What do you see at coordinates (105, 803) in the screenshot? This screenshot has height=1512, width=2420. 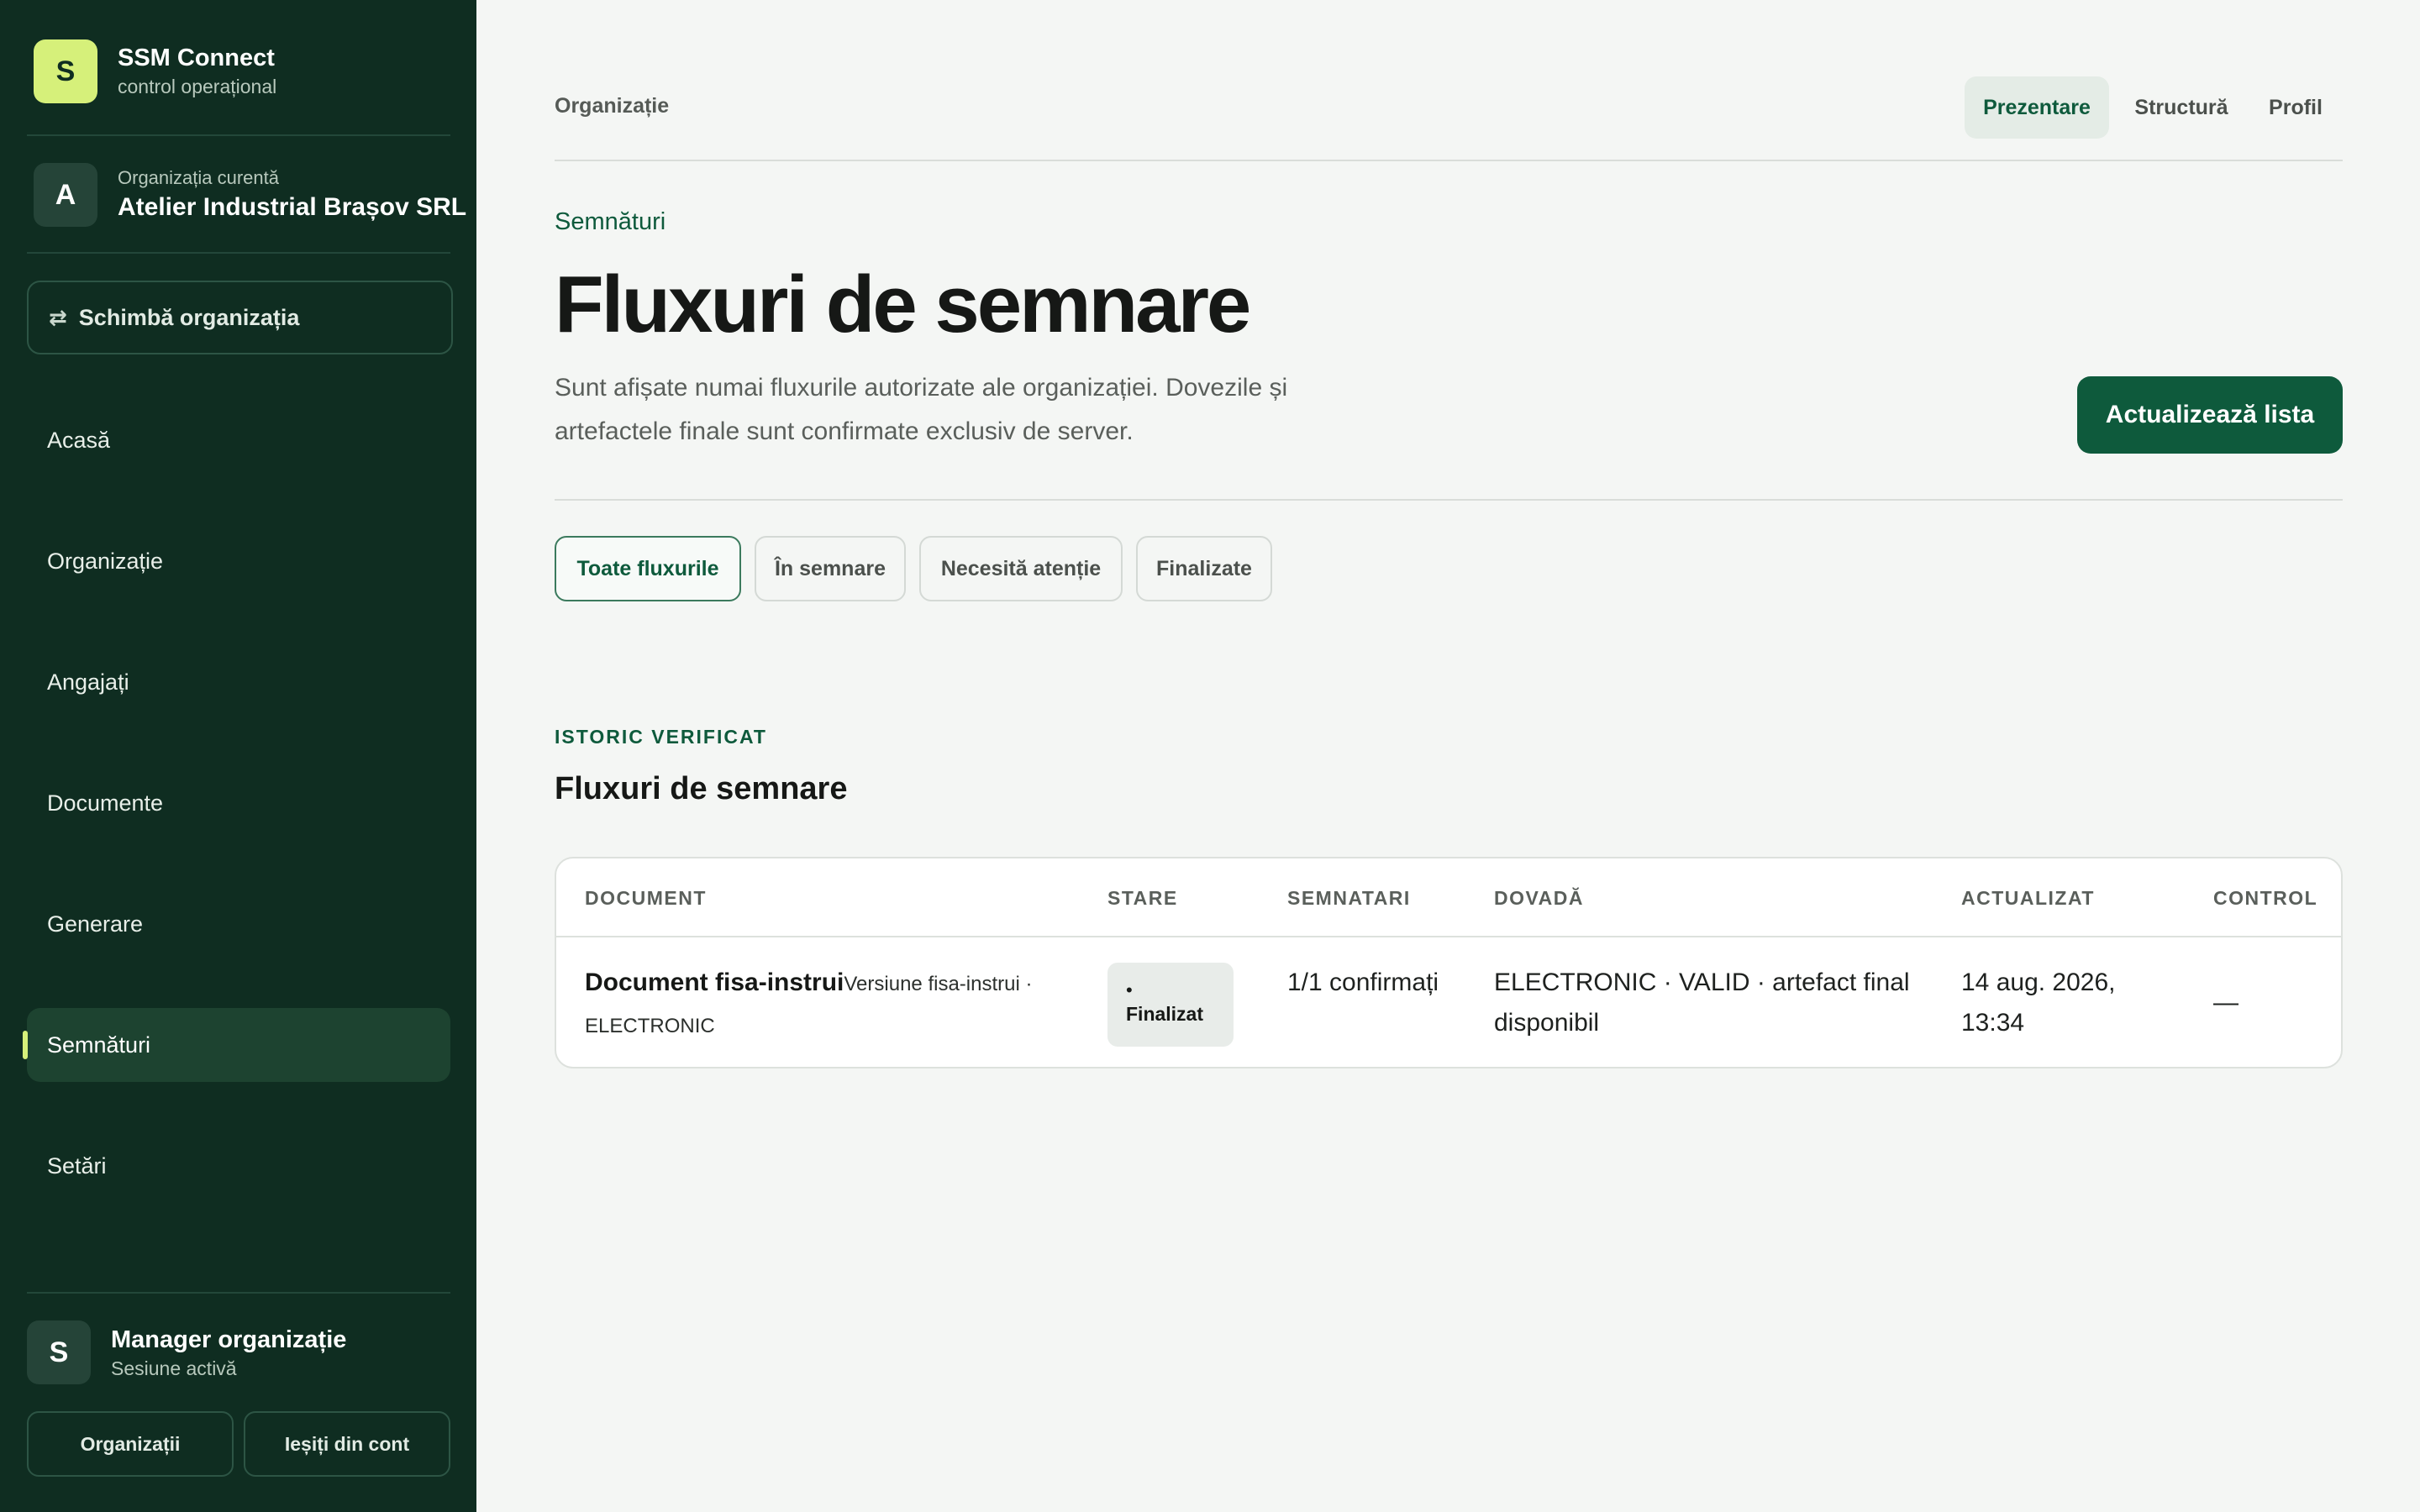 I see `sidebar-item-label: Documente` at bounding box center [105, 803].